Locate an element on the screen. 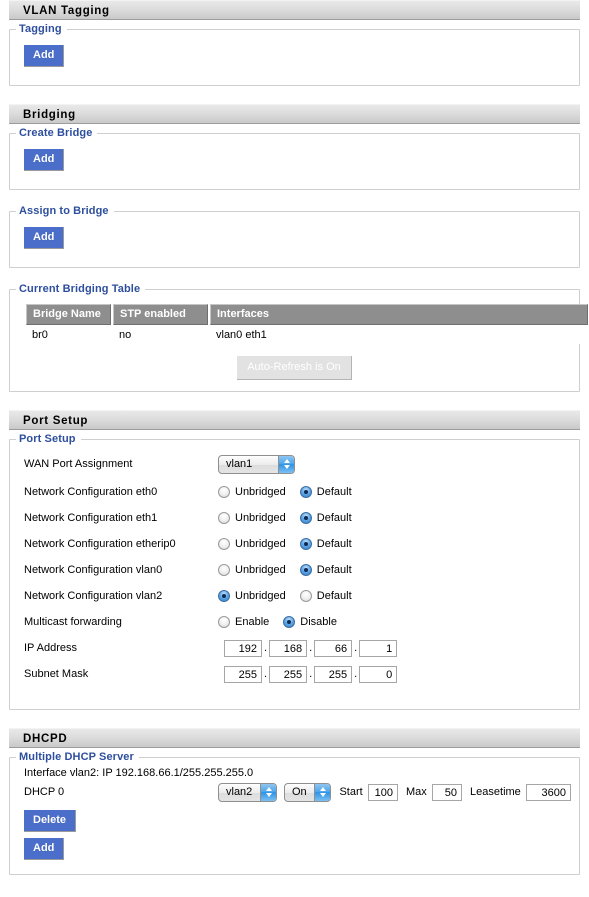 The width and height of the screenshot is (589, 897). radio-group-eth1: Unbridged Default is located at coordinates (285, 518).